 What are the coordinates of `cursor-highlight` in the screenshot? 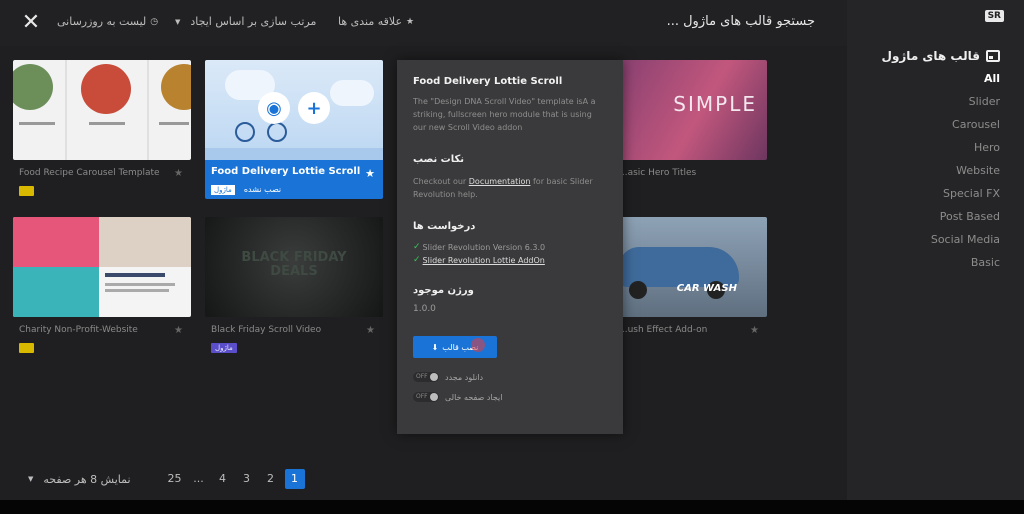 It's located at (478, 345).